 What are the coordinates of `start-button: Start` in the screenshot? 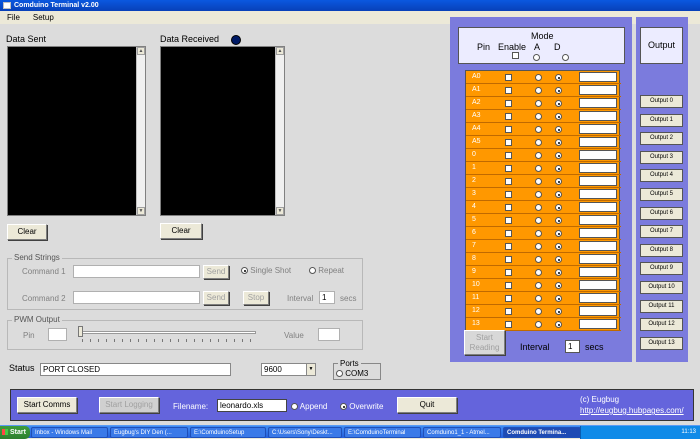 It's located at (15, 432).